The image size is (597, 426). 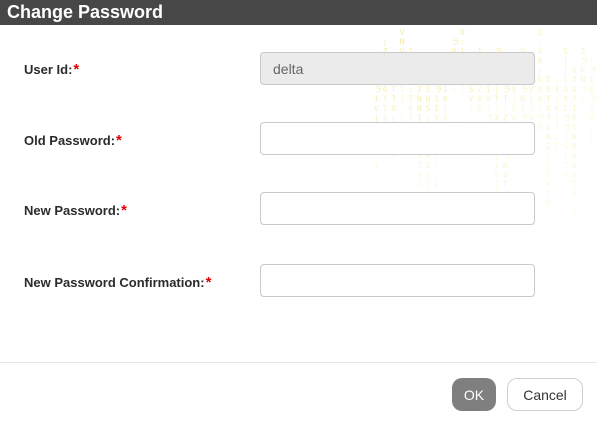 What do you see at coordinates (397, 280) in the screenshot?
I see `new-password-confirmation-field` at bounding box center [397, 280].